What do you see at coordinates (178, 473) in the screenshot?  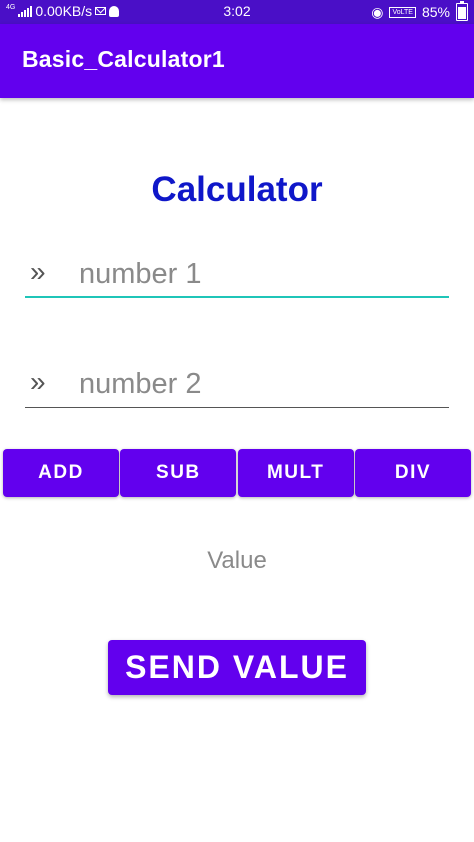 I see `sub-button: SUB` at bounding box center [178, 473].